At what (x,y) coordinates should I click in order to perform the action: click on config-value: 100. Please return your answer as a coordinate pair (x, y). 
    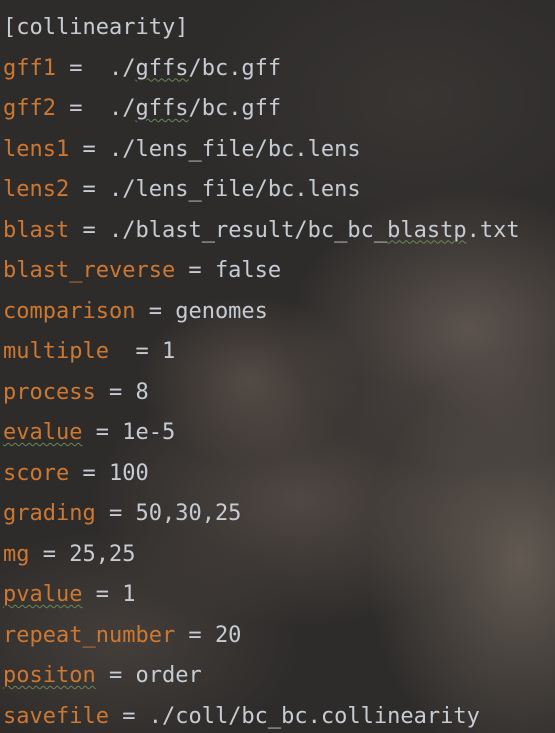
    Looking at the image, I should click on (128, 473).